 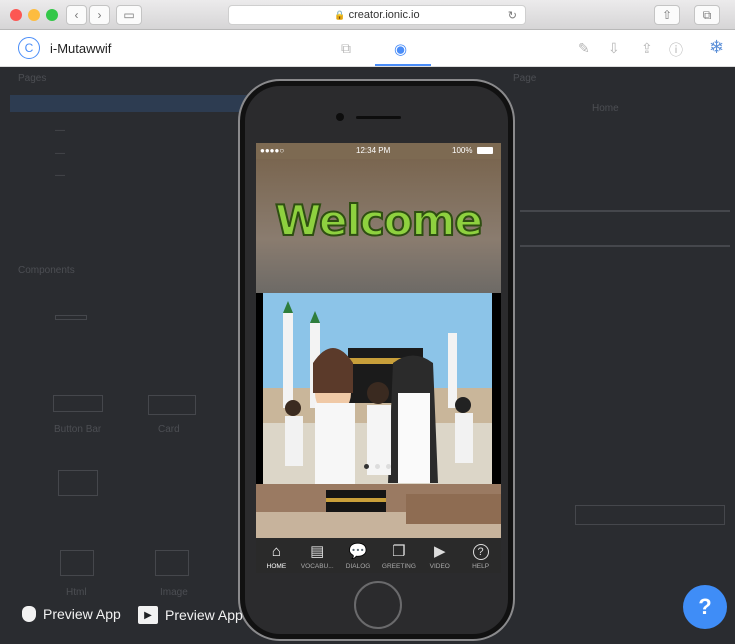 I want to click on share-button: ⇧, so click(x=667, y=15).